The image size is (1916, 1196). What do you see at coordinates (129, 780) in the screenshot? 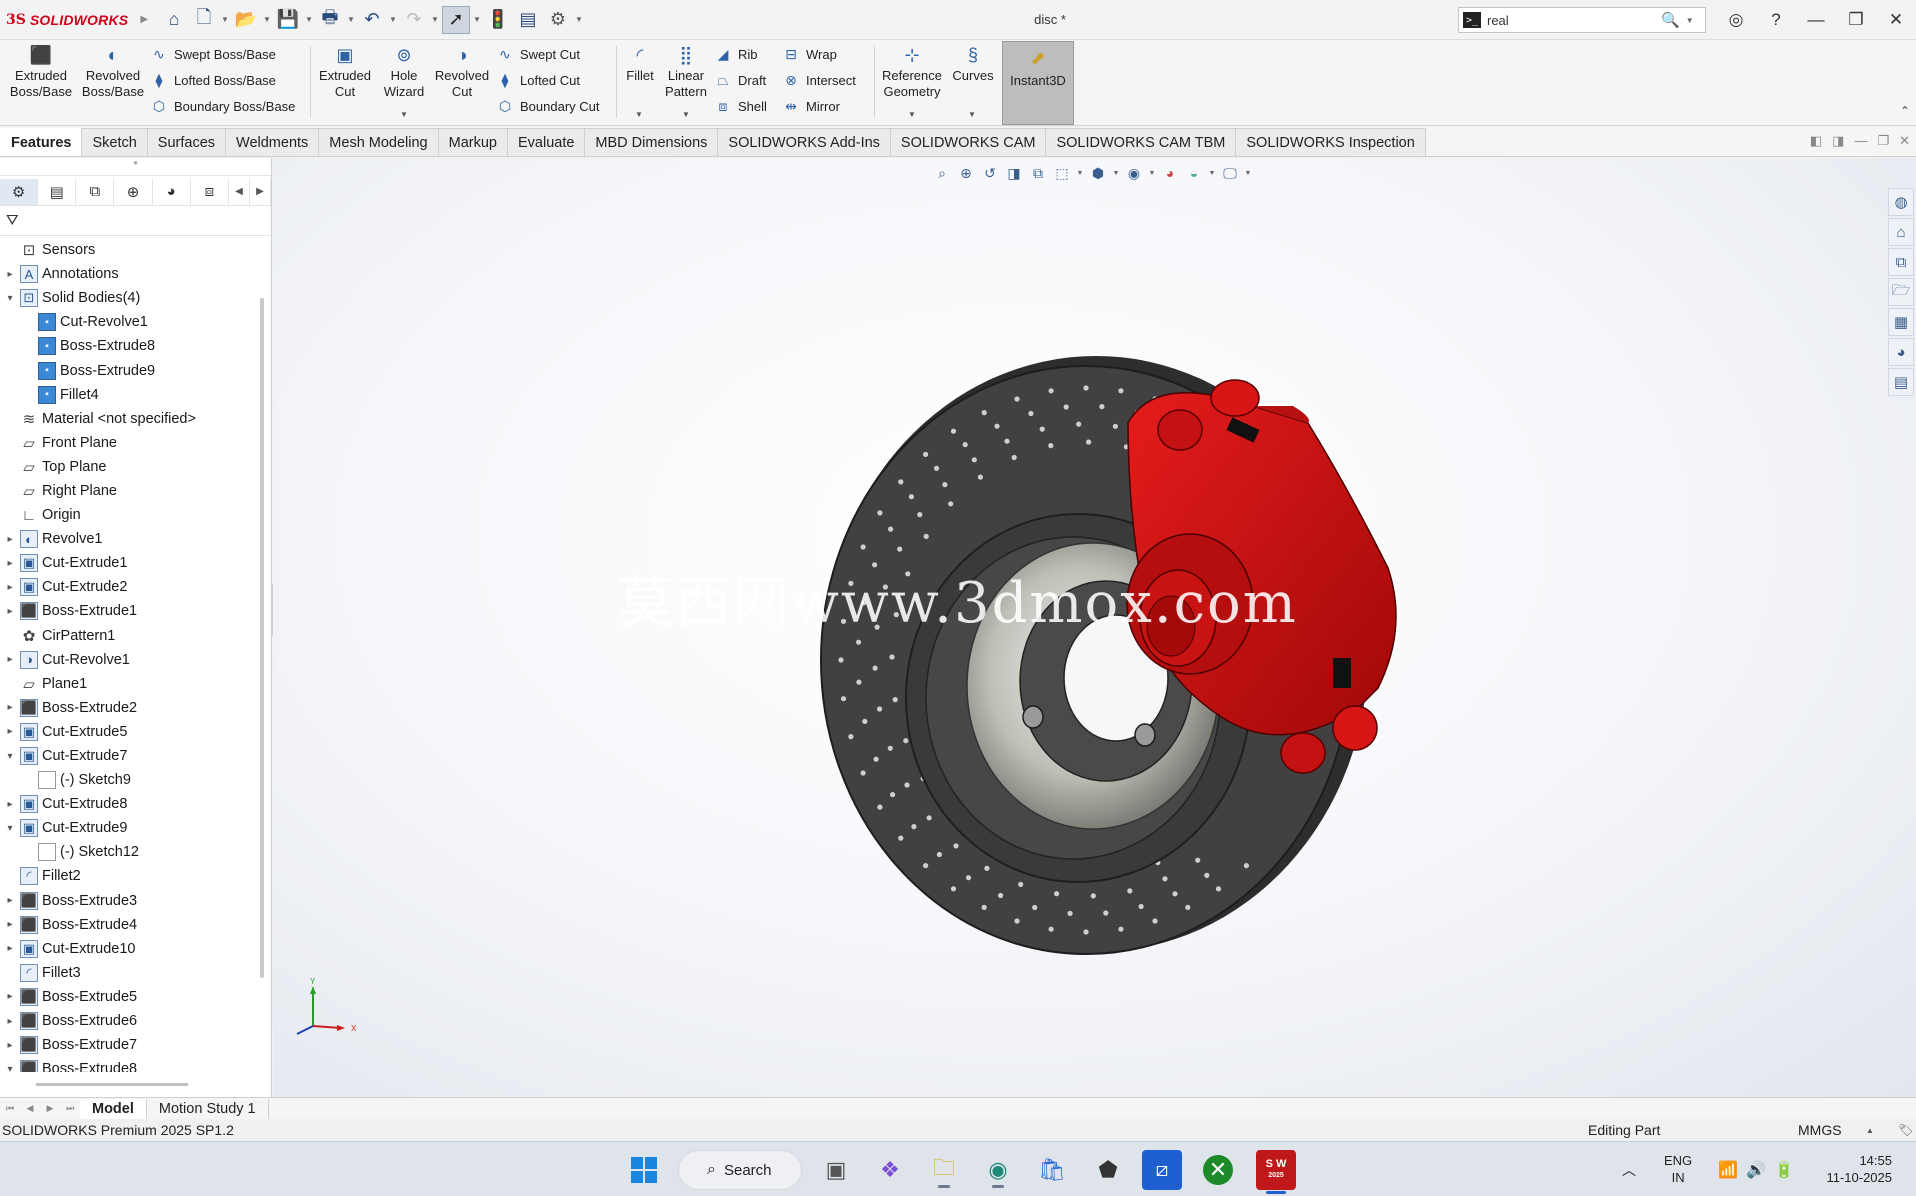
I see `tree-item: (-) Sketch9` at bounding box center [129, 780].